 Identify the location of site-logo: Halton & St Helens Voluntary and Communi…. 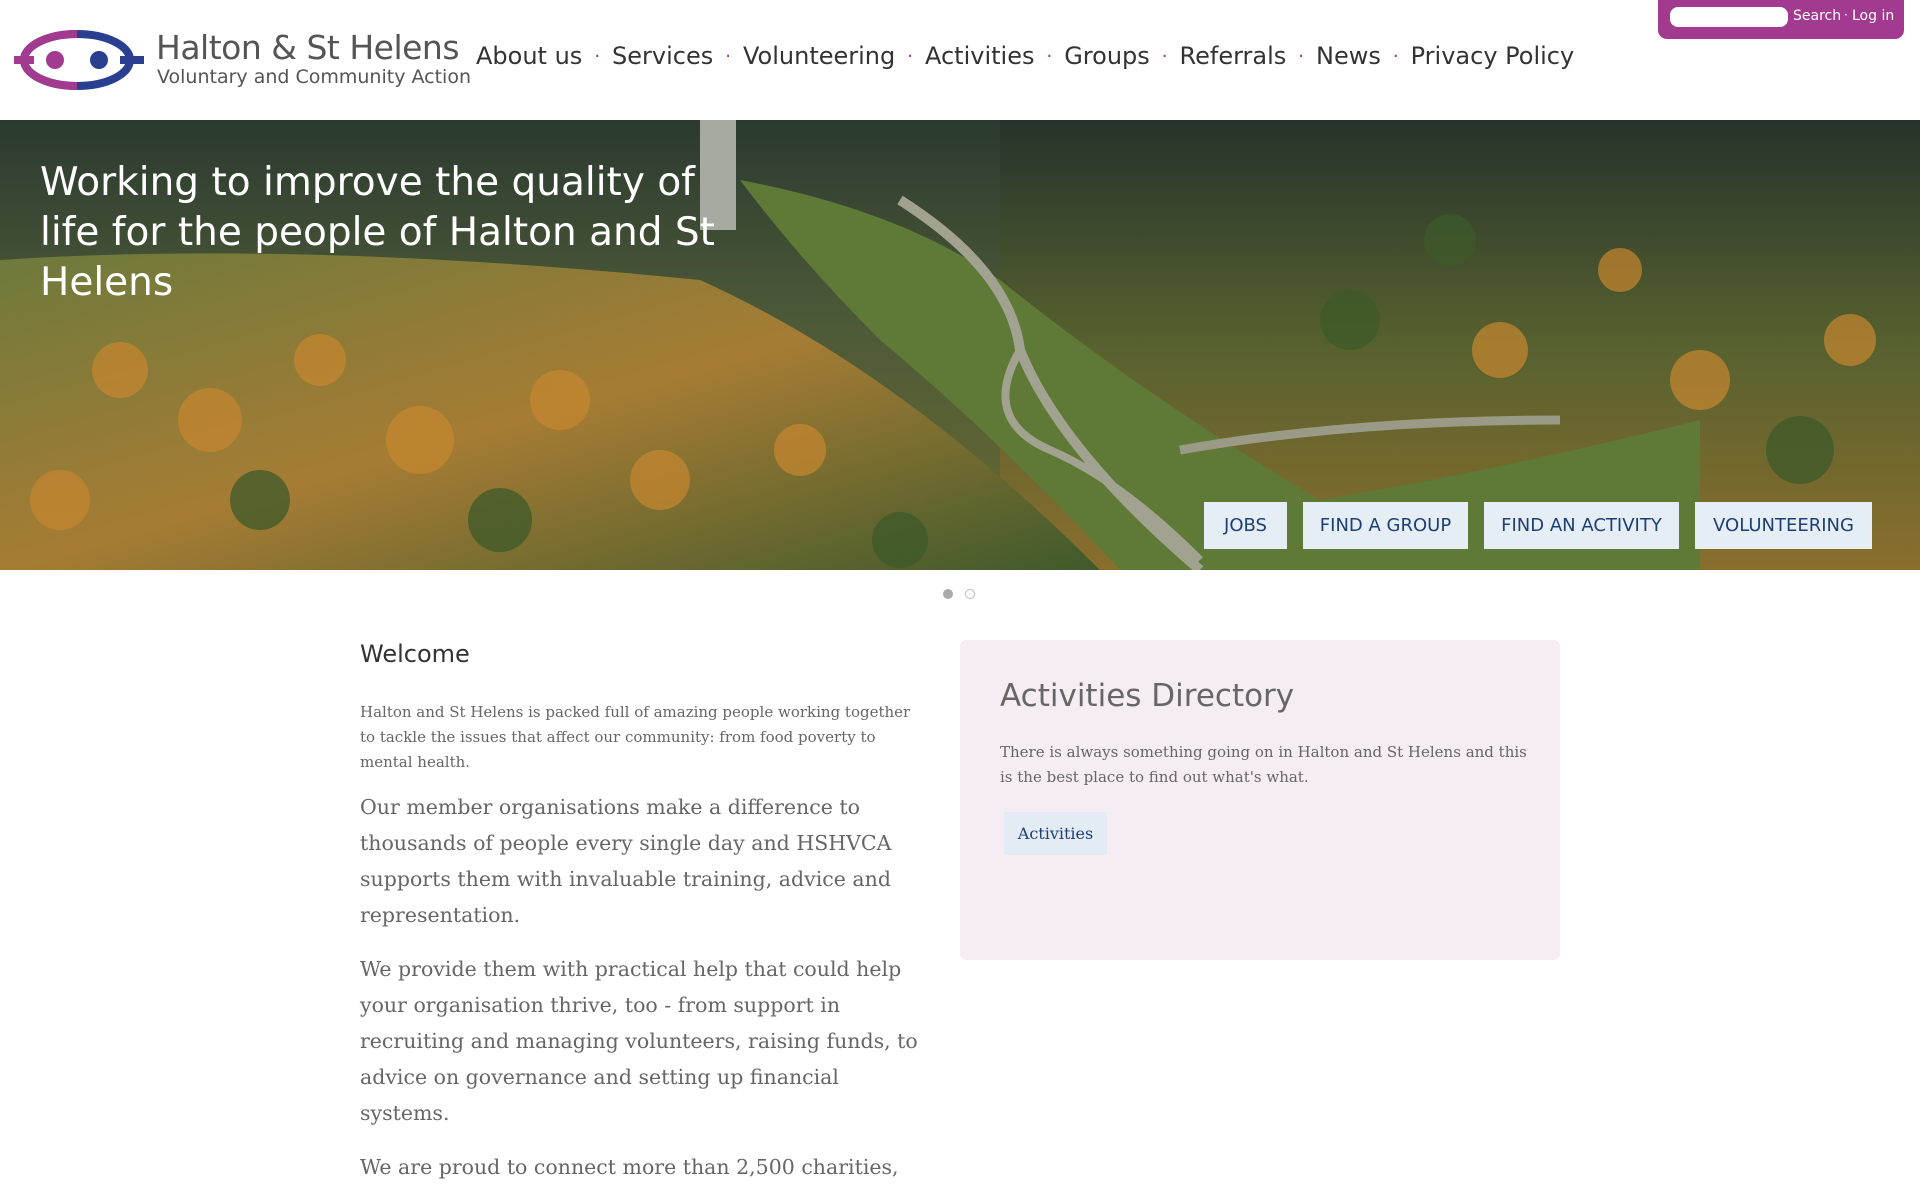
(242, 60).